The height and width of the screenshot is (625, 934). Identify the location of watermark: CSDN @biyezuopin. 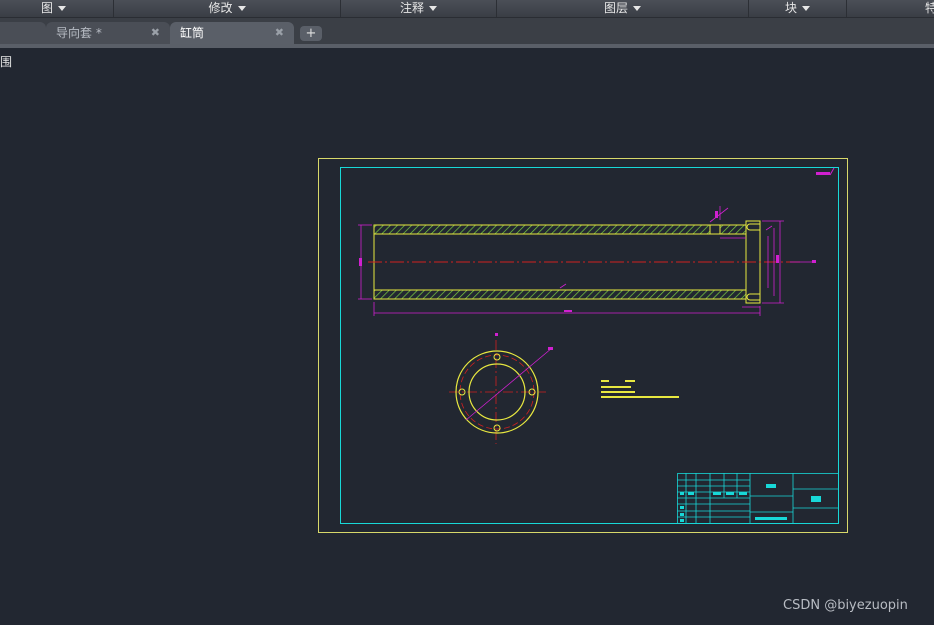
(845, 605).